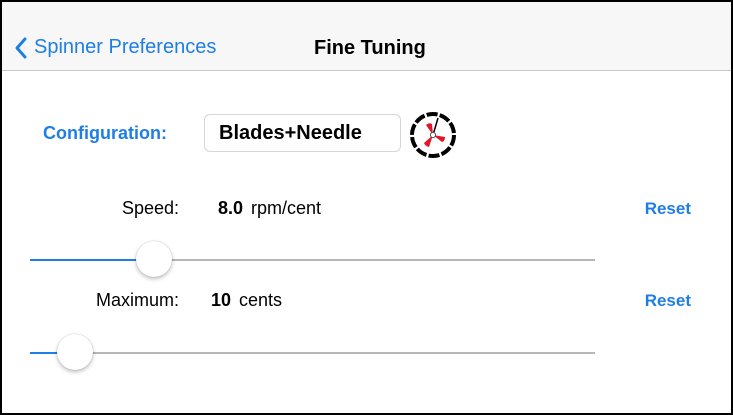 This screenshot has height=415, width=733. Describe the element at coordinates (370, 48) in the screenshot. I see `page-title: Fine Tuning` at that location.